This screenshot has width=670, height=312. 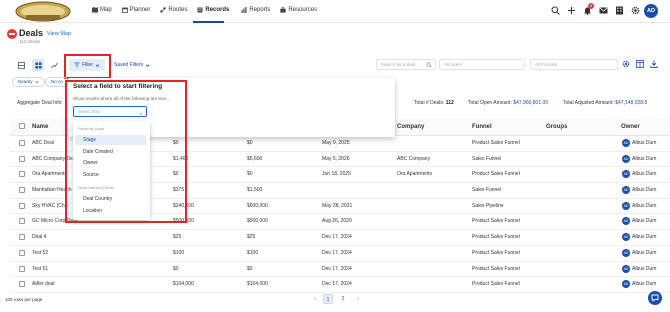 I want to click on rows-per-page-label: 100 rows per page, so click(x=24, y=299).